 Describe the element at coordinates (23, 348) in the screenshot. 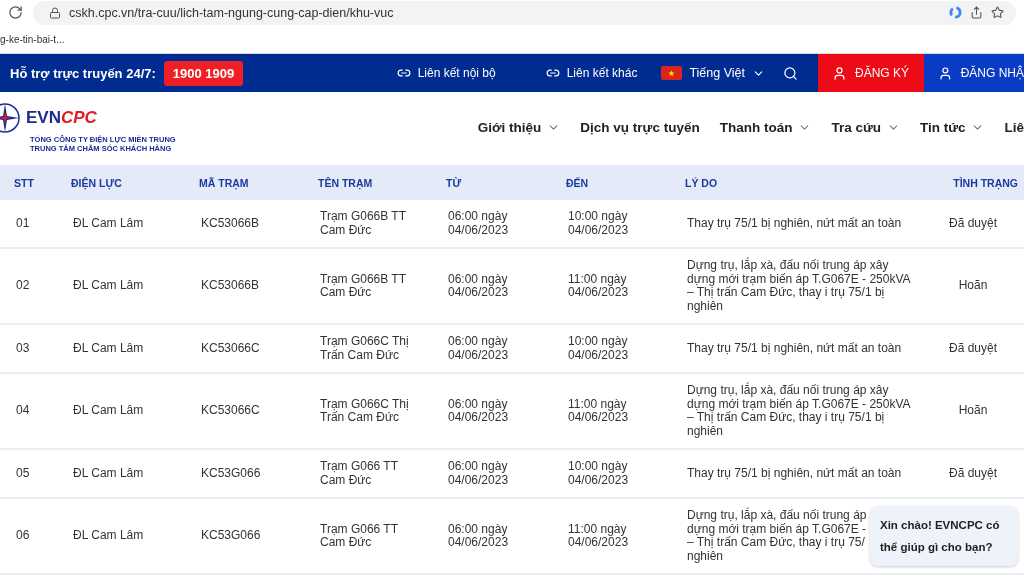

I see `table-cell-text: 03` at that location.